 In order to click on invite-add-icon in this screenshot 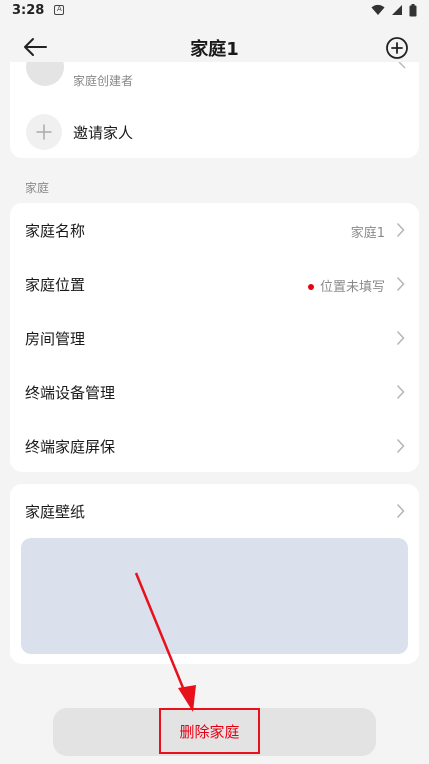, I will do `click(44, 132)`.